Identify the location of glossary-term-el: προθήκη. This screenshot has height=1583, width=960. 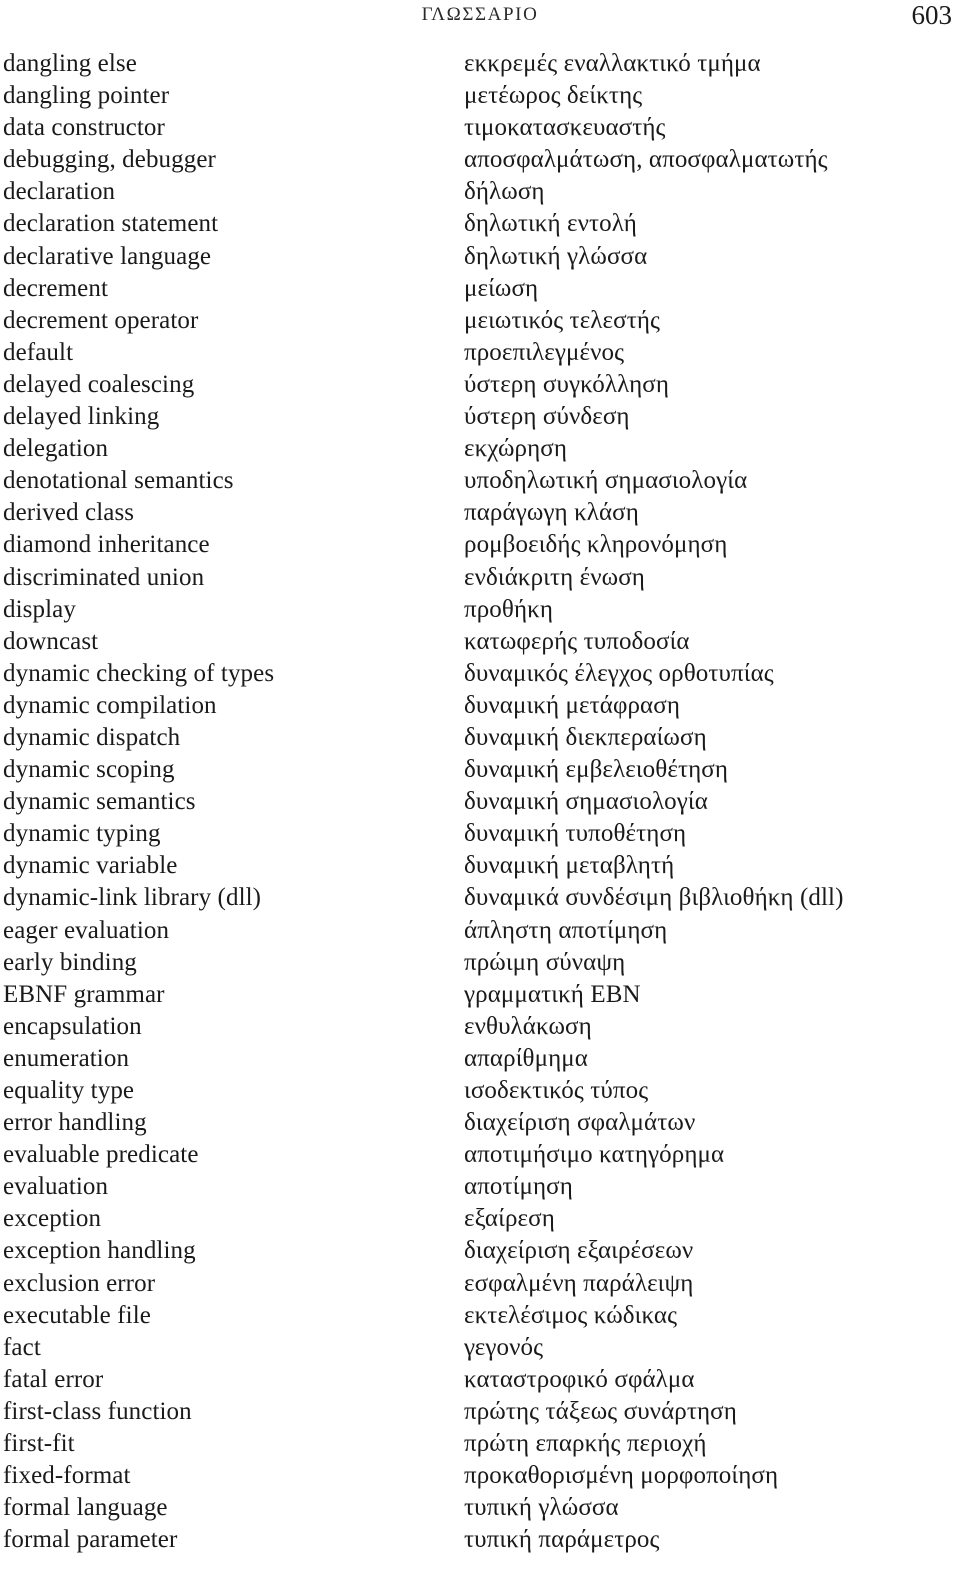
(509, 609).